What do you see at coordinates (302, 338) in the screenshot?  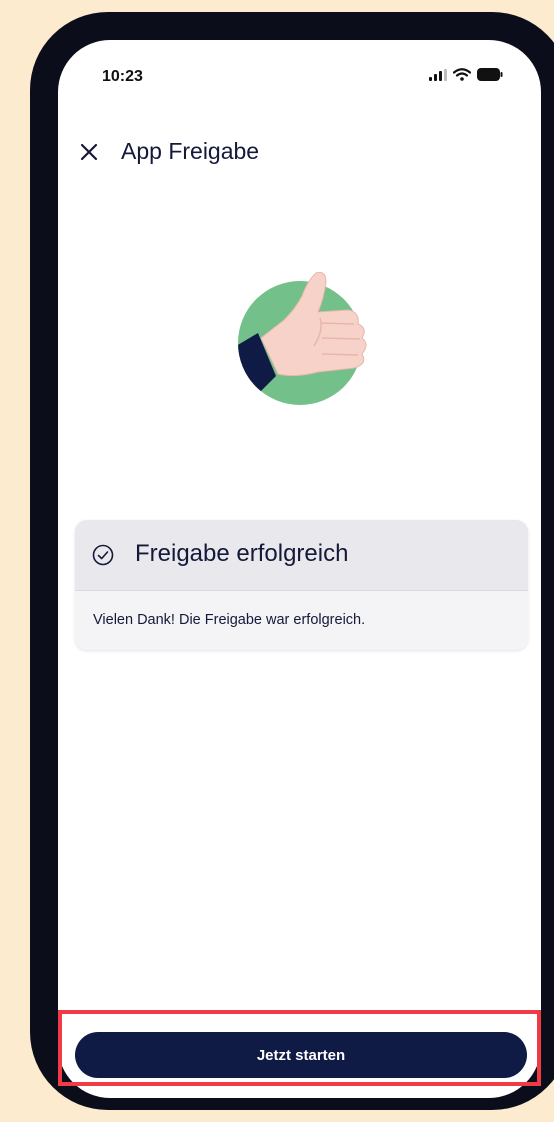 I see `thumbs-up-illustration` at bounding box center [302, 338].